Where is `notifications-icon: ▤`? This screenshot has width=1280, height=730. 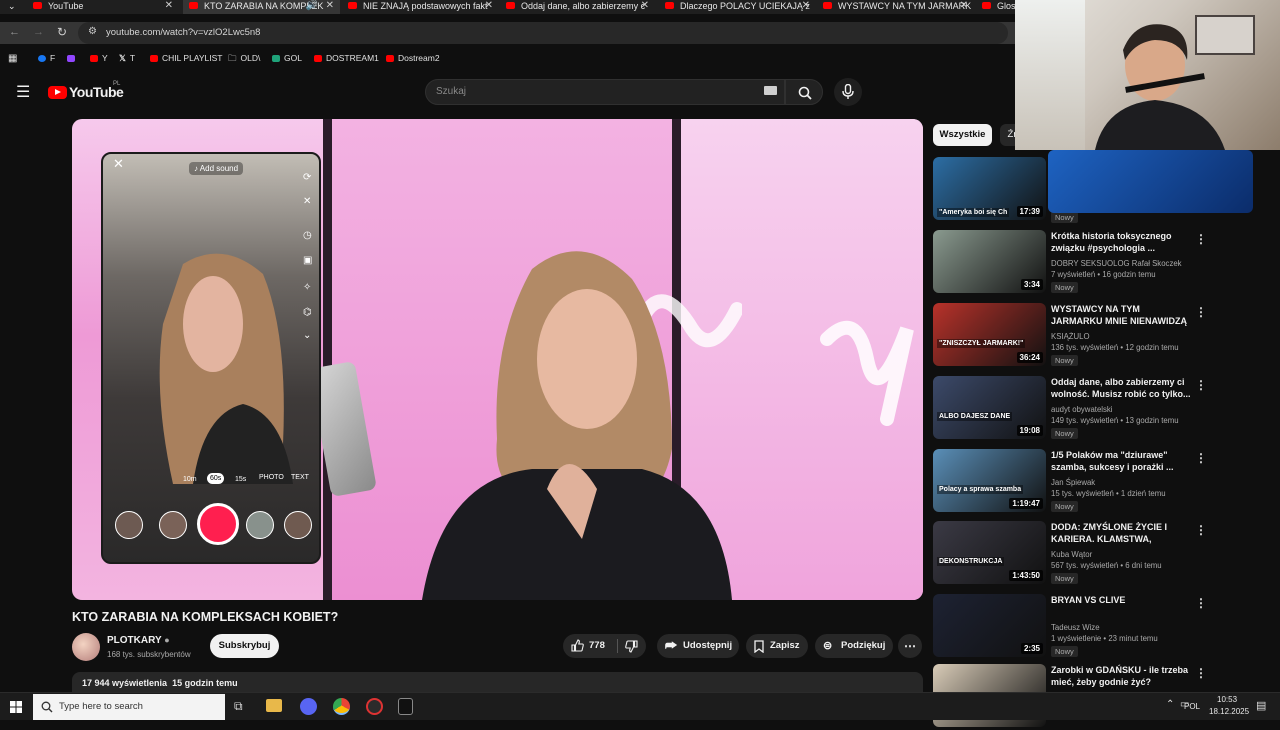 notifications-icon: ▤ is located at coordinates (1261, 705).